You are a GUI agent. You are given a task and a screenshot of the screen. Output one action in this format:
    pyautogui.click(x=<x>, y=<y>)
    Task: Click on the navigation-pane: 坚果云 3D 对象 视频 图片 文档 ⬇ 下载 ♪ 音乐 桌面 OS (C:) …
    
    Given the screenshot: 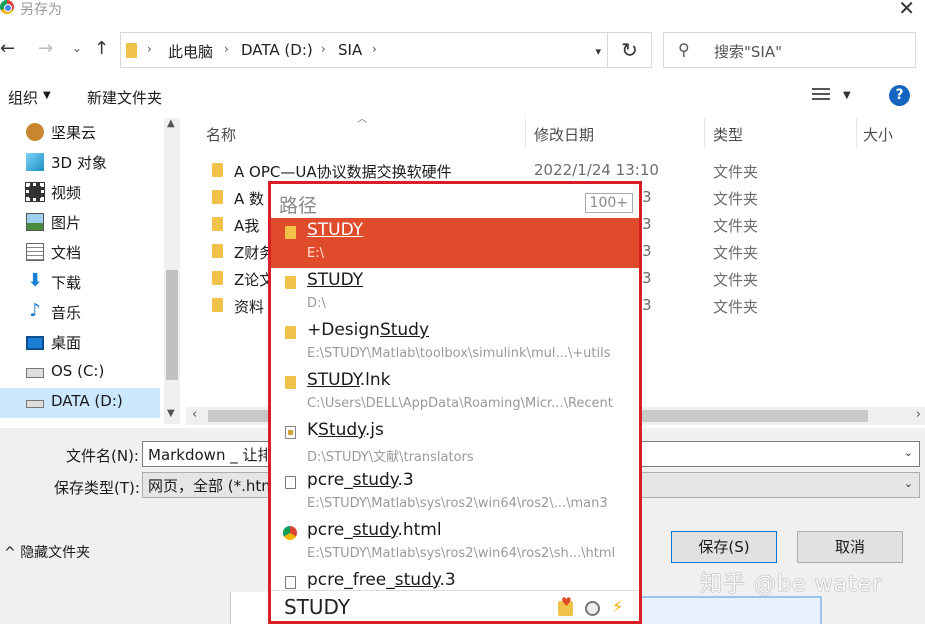 What is the action you would take?
    pyautogui.click(x=90, y=271)
    